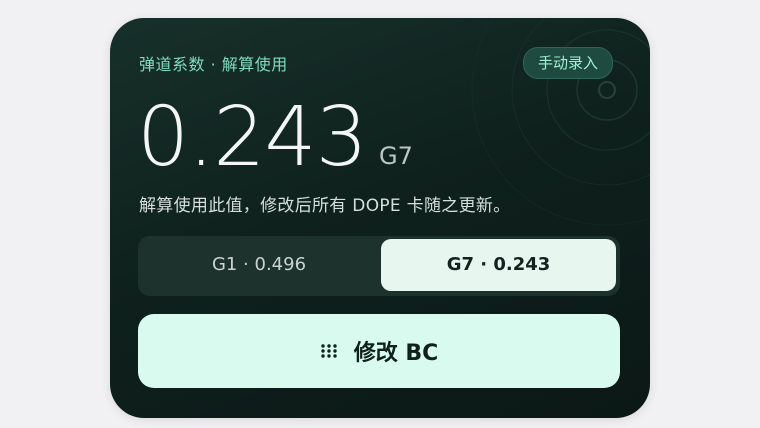  What do you see at coordinates (252, 137) in the screenshot?
I see `bc-value: 0.243` at bounding box center [252, 137].